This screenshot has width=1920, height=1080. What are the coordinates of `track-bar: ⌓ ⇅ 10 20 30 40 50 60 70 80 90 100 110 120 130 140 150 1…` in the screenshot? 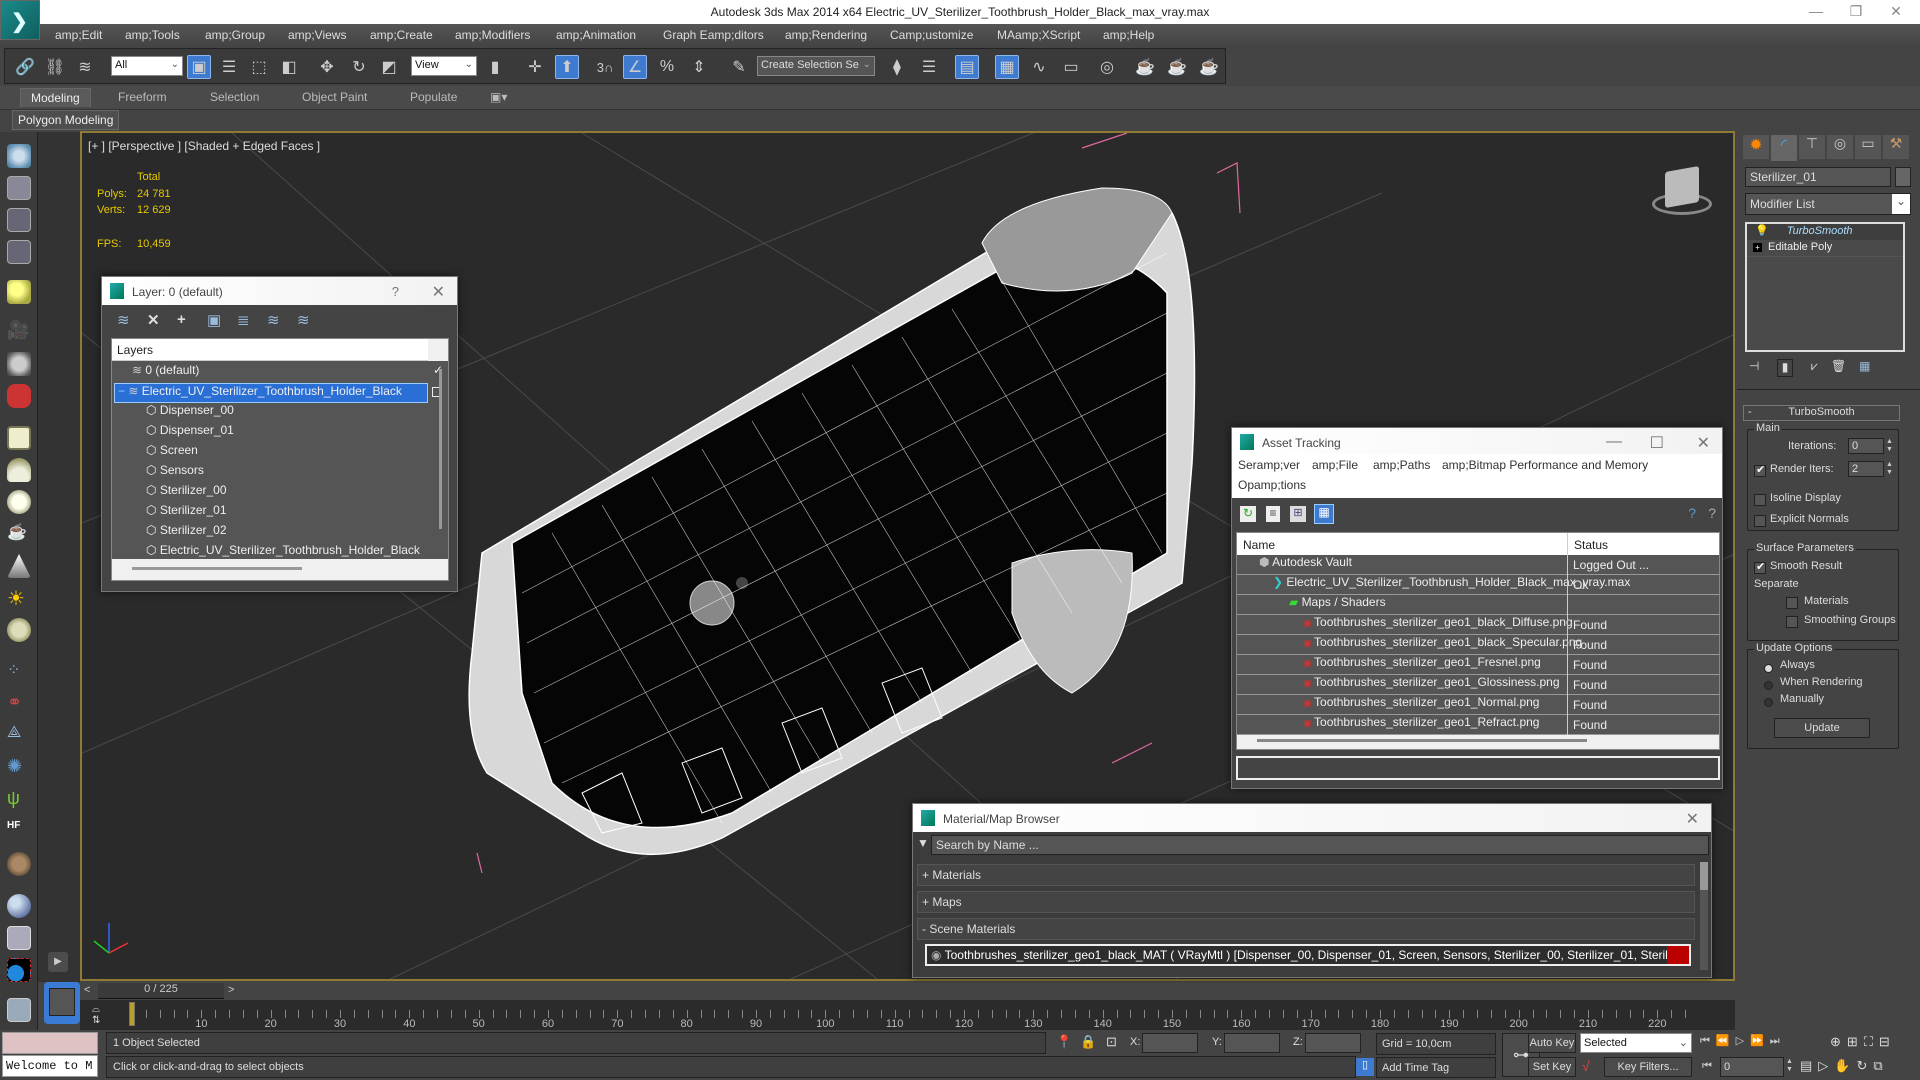 It's located at (907, 1015).